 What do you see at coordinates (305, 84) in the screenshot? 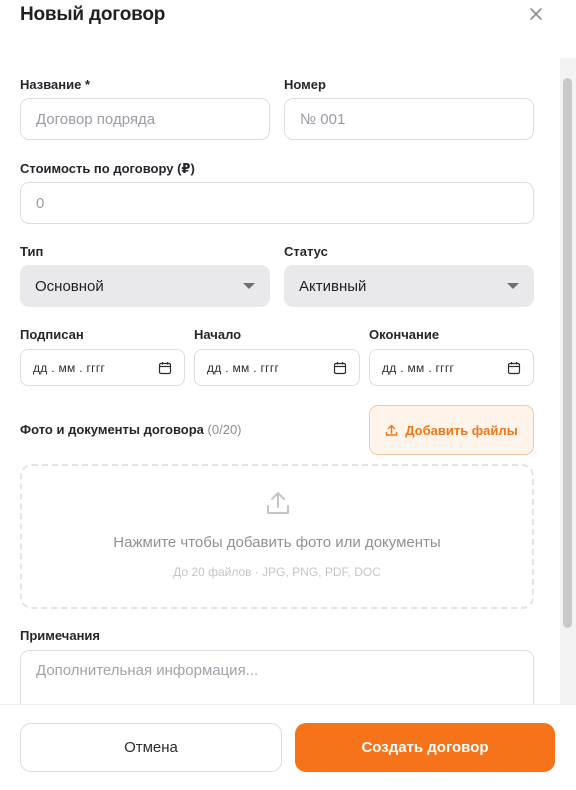
I see `number-label: Номер` at bounding box center [305, 84].